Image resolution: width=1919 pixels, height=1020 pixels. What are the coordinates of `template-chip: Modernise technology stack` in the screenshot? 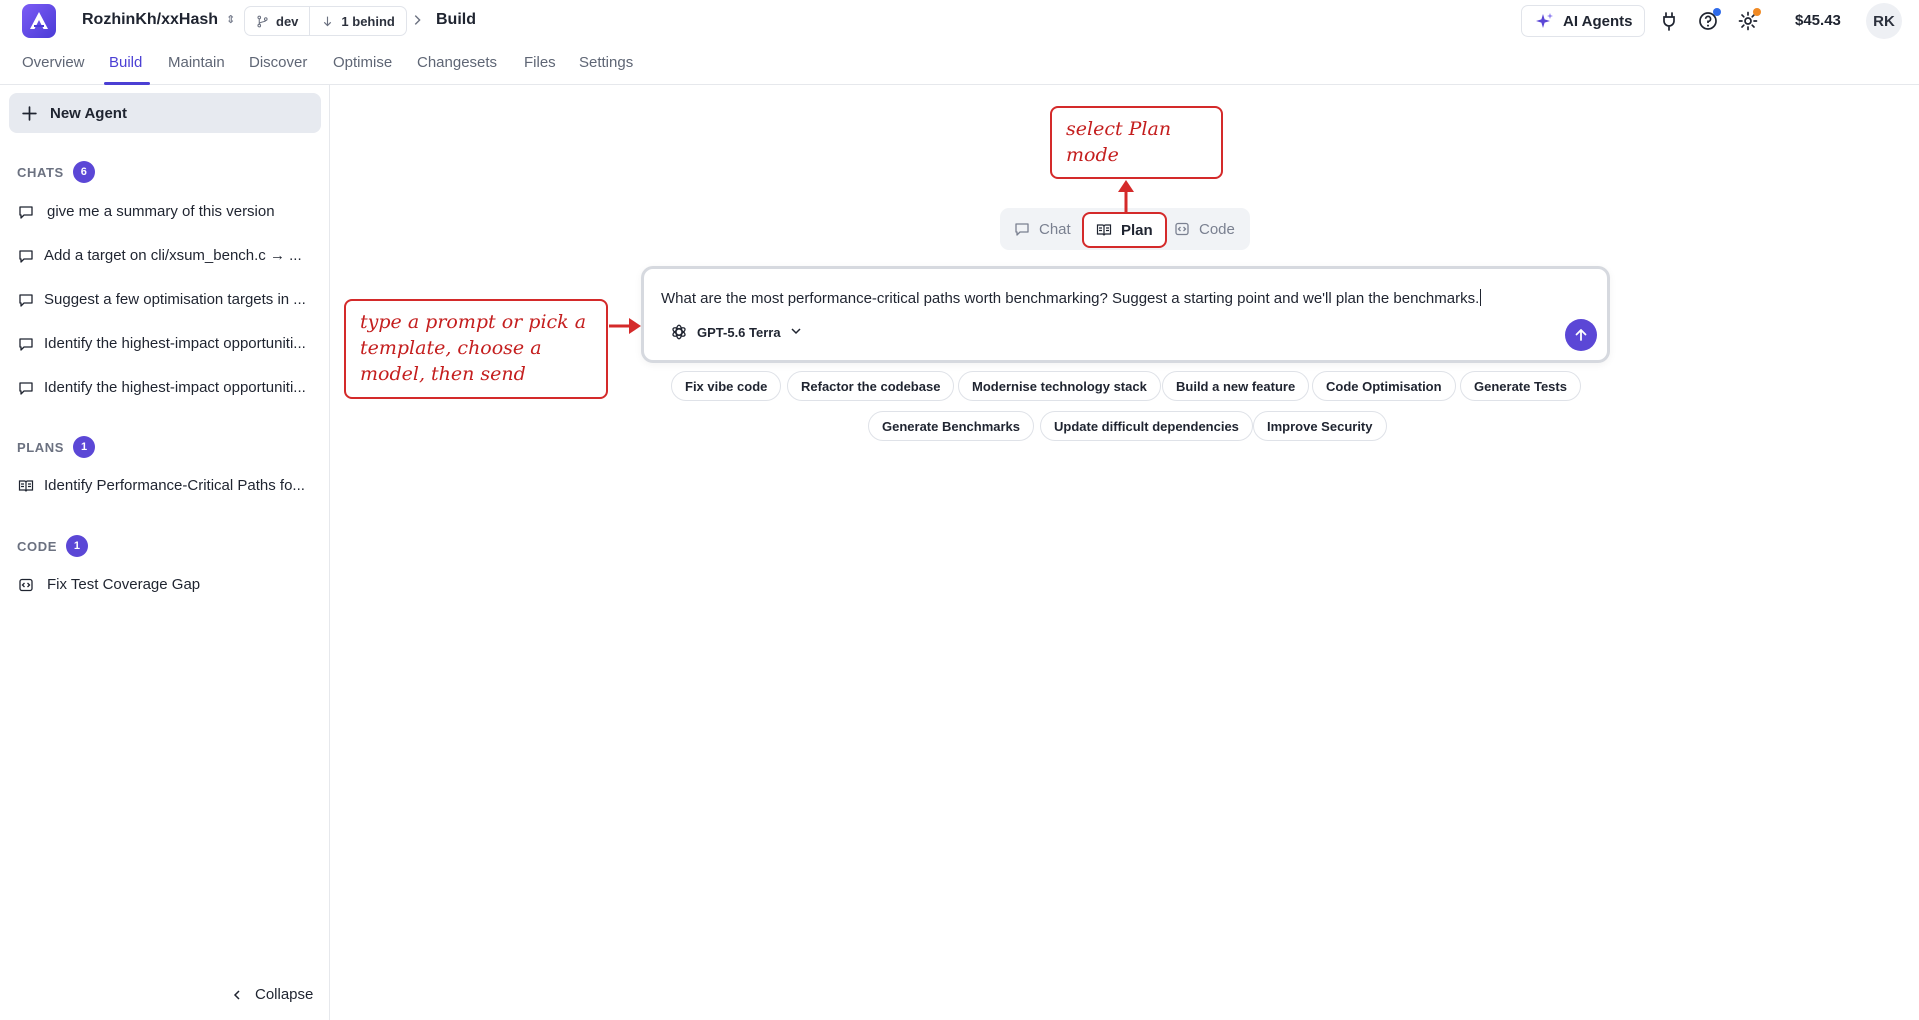 It's located at (1059, 386).